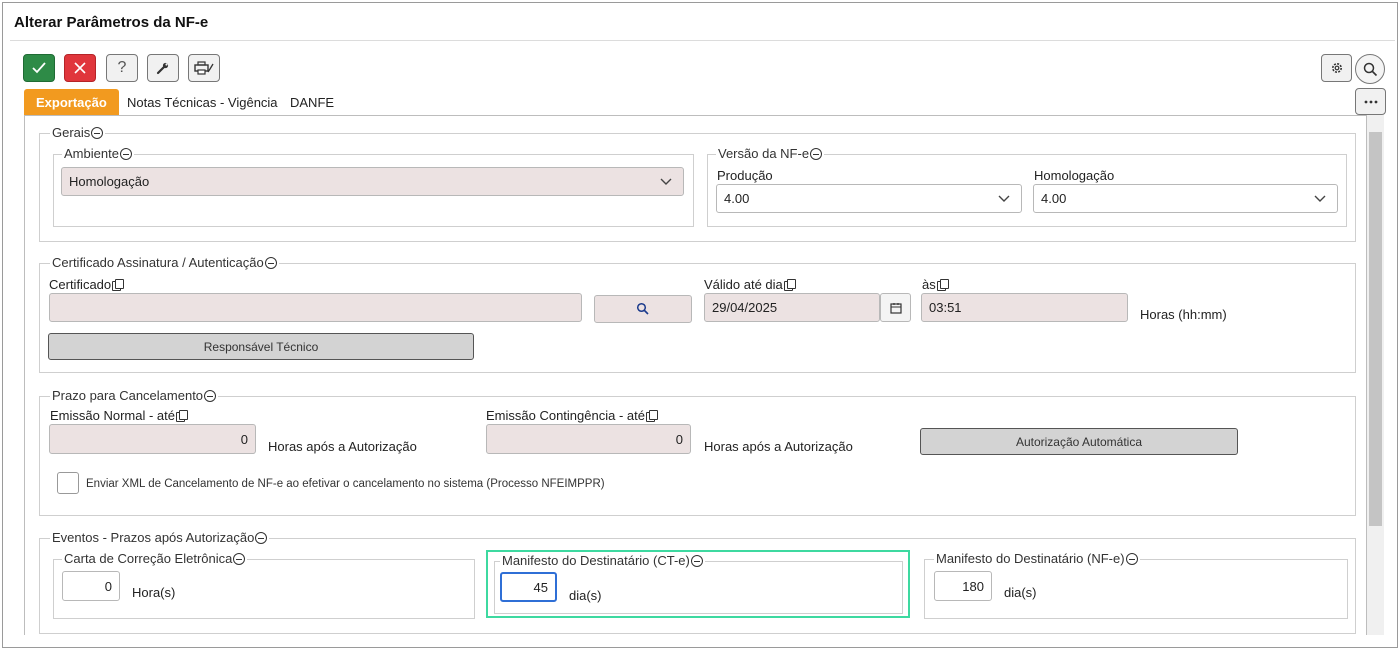 The width and height of the screenshot is (1400, 650). Describe the element at coordinates (342, 446) in the screenshot. I see `emissao-normal-suffix: Horas após a Autorização` at that location.